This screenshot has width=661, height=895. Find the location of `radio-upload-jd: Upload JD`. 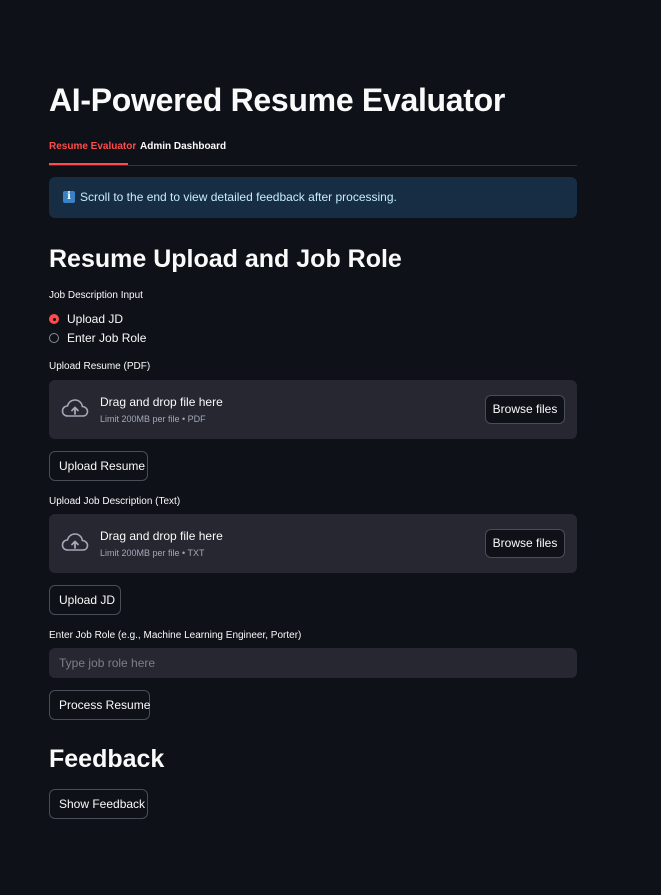

radio-upload-jd: Upload JD is located at coordinates (94, 320).